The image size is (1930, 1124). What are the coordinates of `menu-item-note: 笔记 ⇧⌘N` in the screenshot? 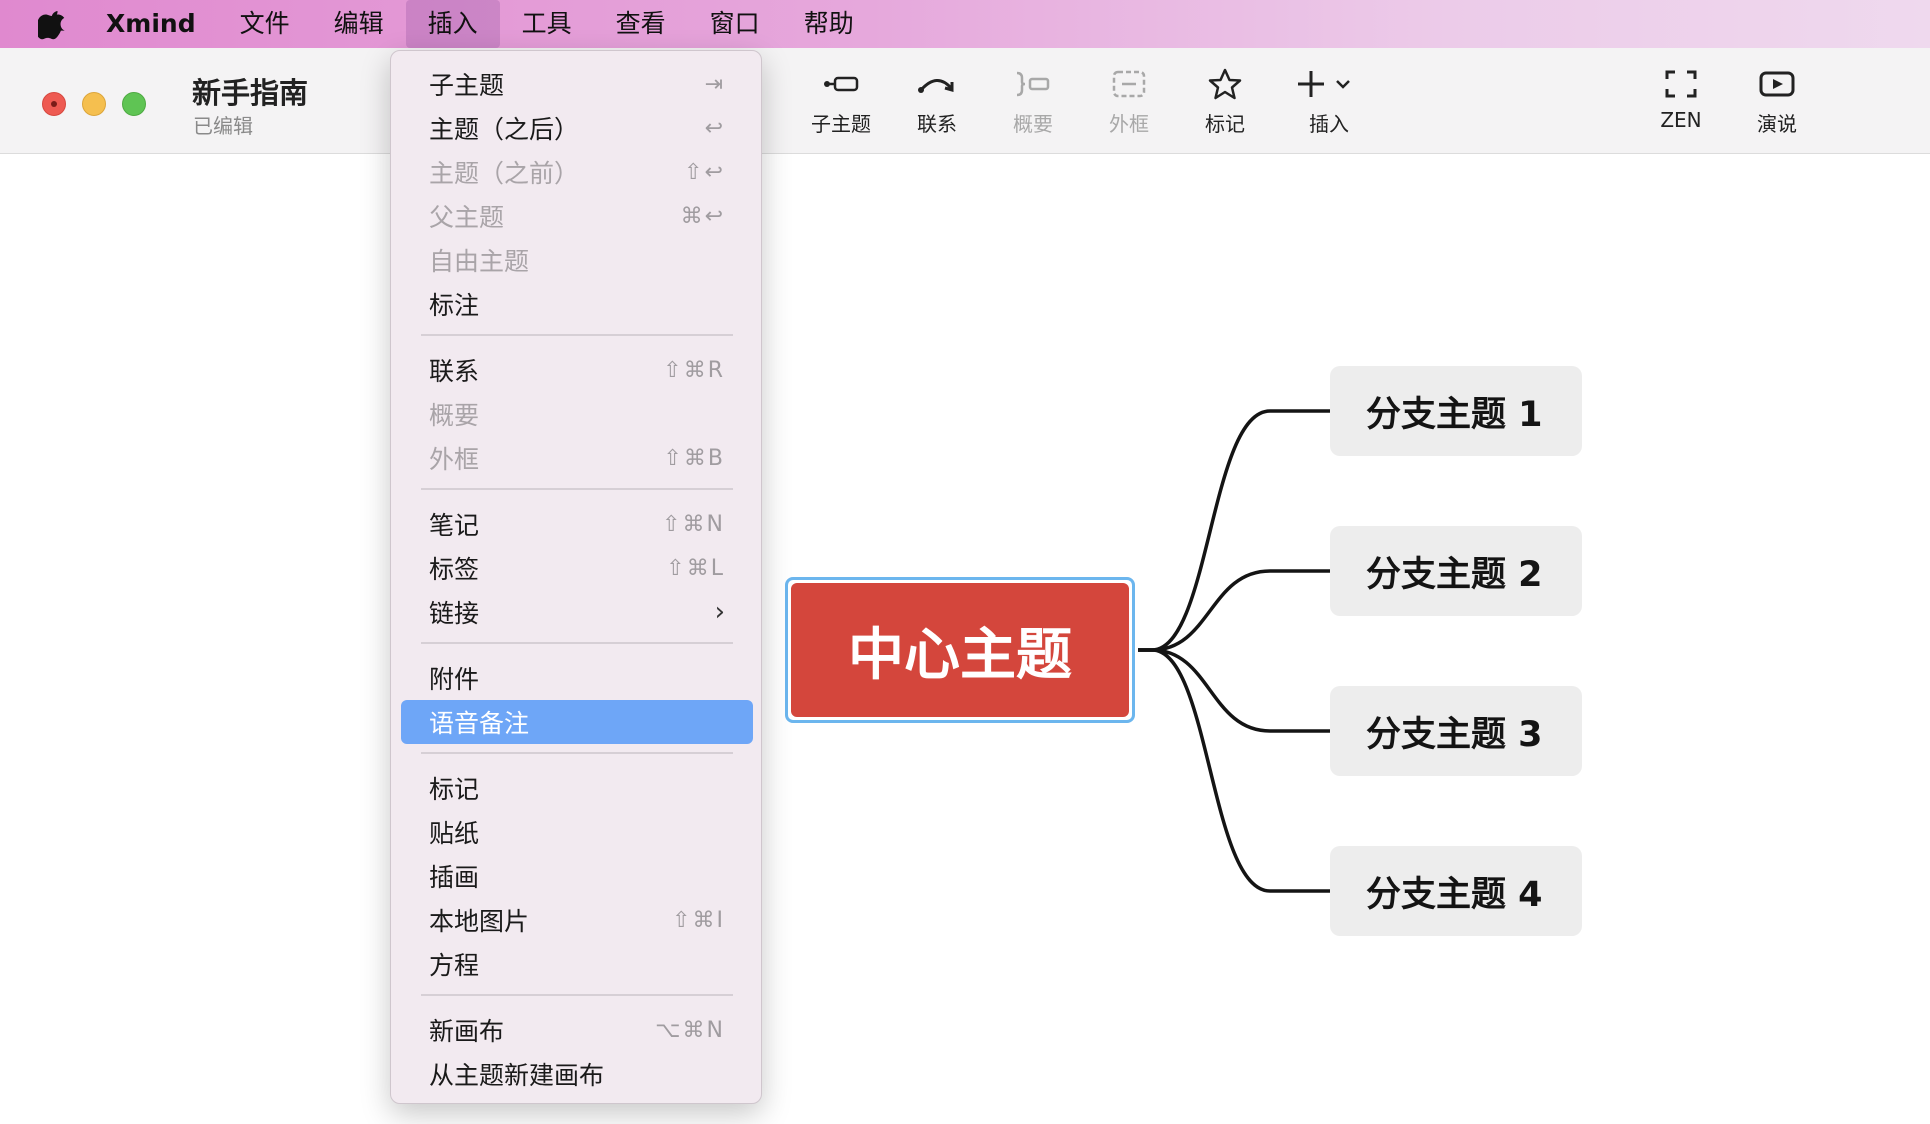 It's located at (577, 524).